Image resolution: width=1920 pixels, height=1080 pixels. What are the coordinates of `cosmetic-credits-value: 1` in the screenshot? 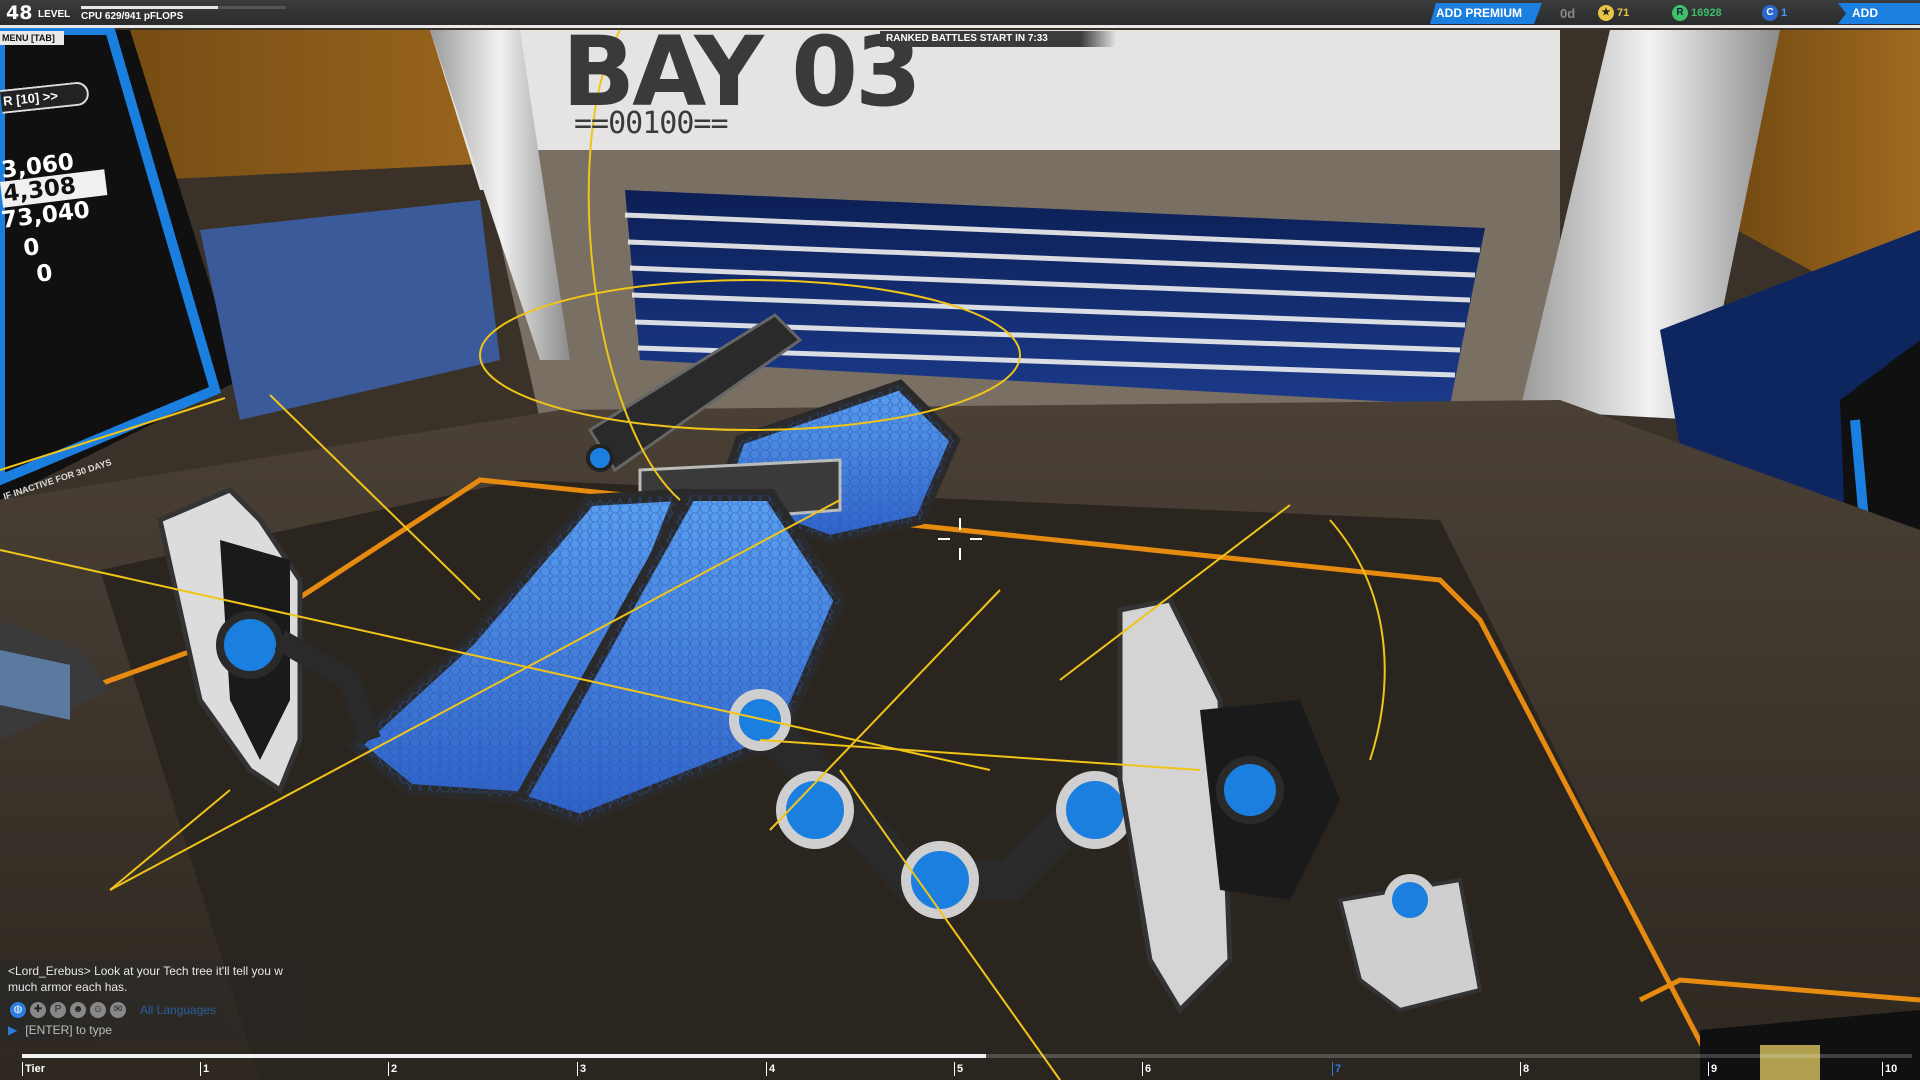 It's located at (1784, 13).